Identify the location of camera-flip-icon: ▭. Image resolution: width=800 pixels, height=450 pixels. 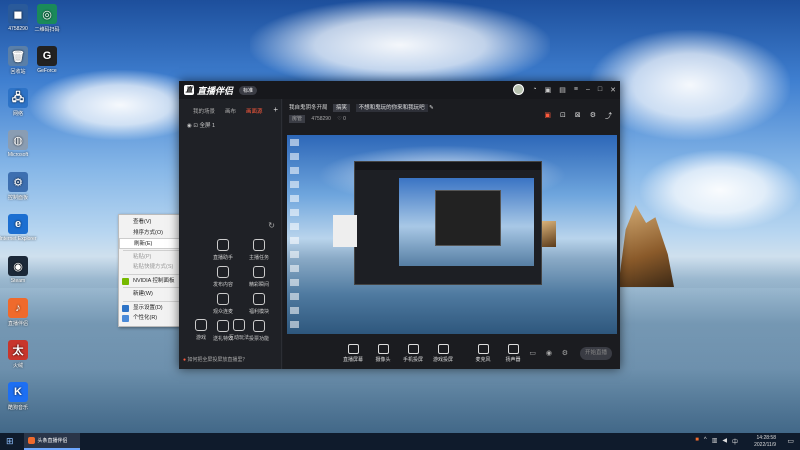
(532, 353).